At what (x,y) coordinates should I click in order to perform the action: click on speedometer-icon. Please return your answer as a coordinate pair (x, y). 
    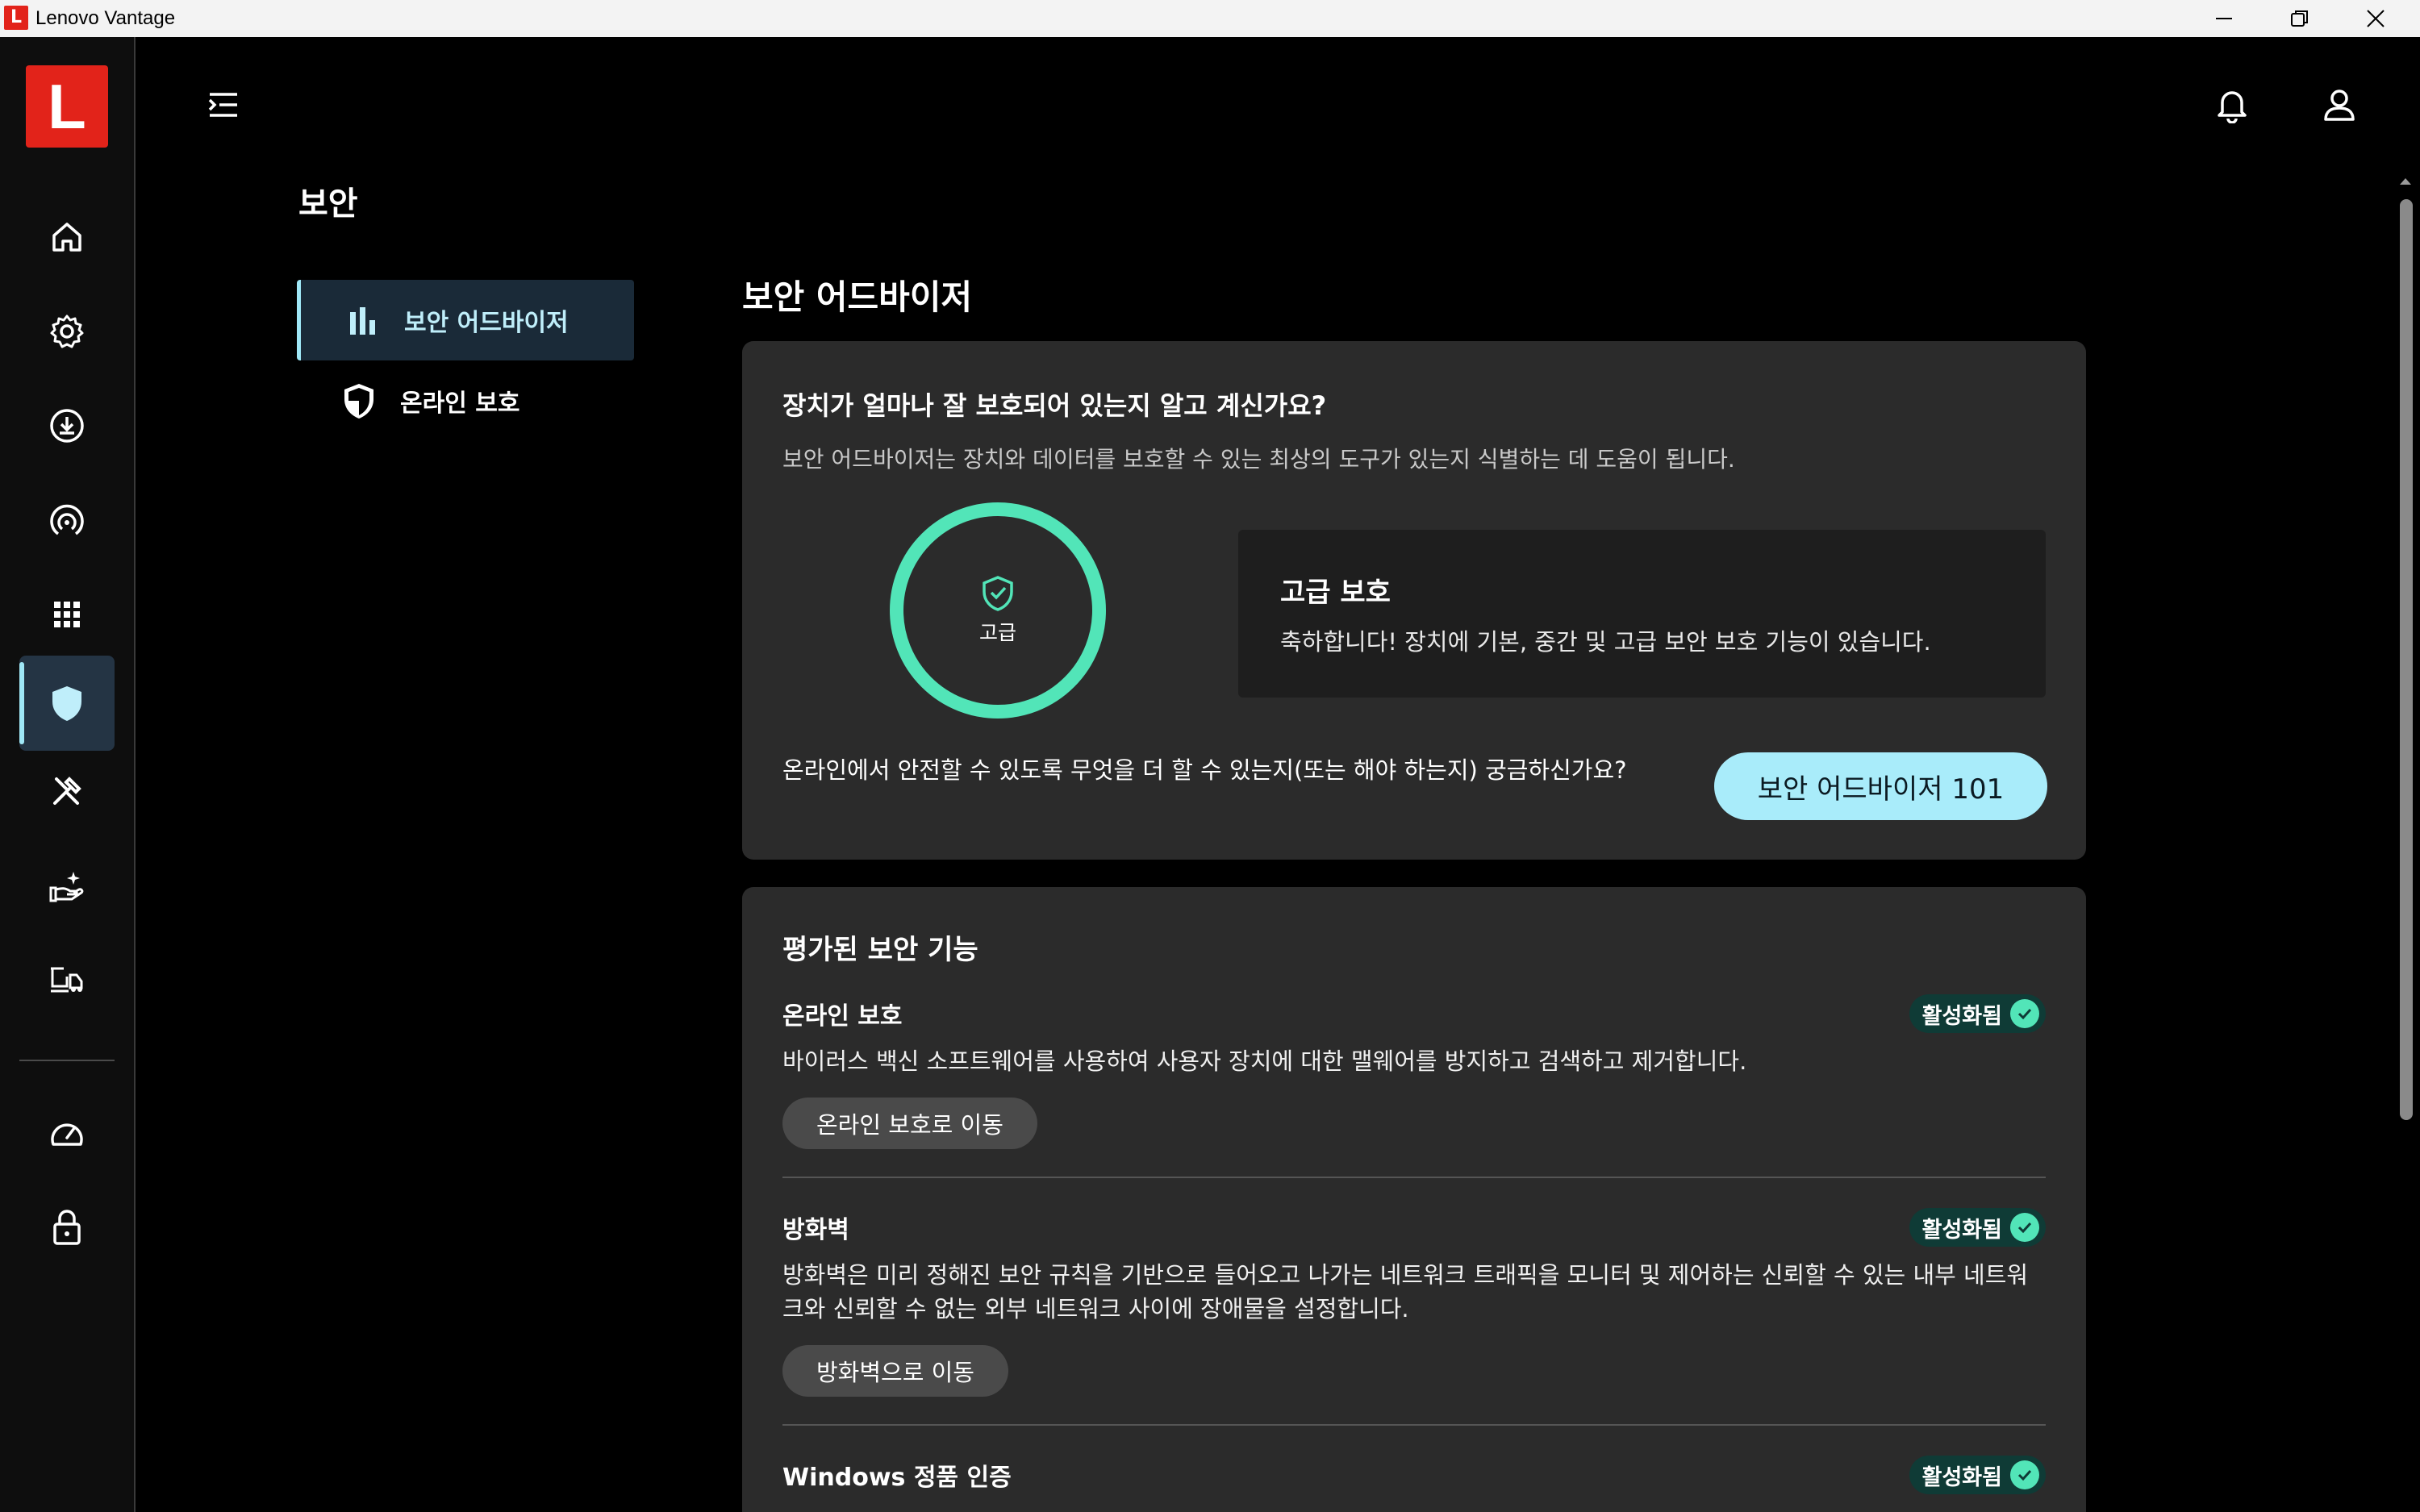
    Looking at the image, I should click on (67, 1134).